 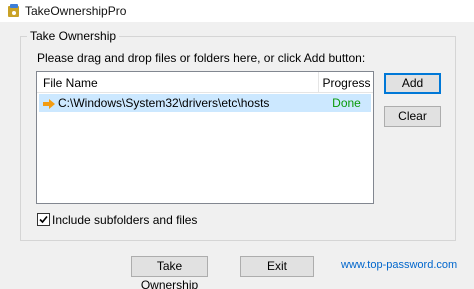 What do you see at coordinates (399, 265) in the screenshot?
I see `website-link: www.top-password.com` at bounding box center [399, 265].